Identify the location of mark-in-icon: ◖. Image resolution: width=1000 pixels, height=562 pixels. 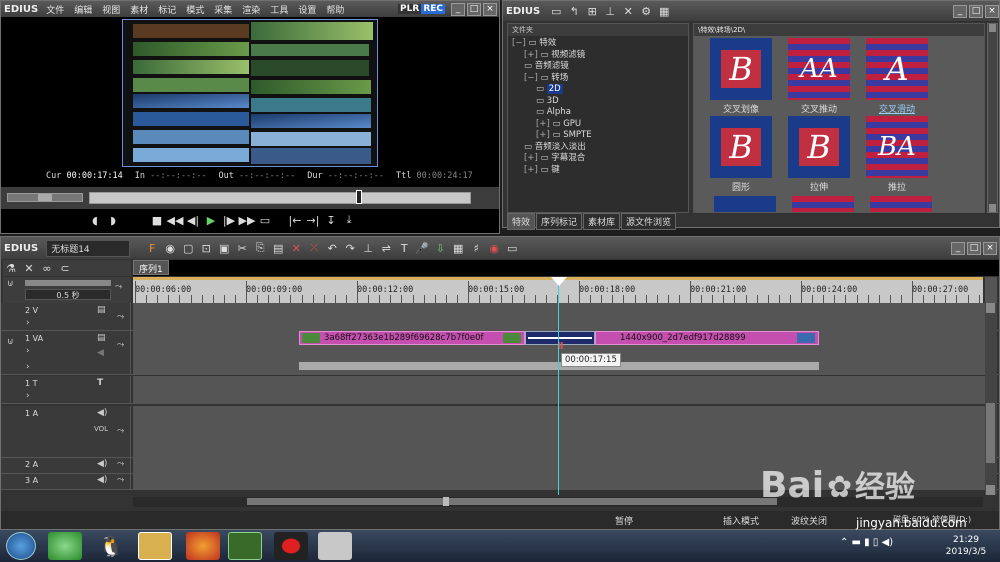
(95, 220).